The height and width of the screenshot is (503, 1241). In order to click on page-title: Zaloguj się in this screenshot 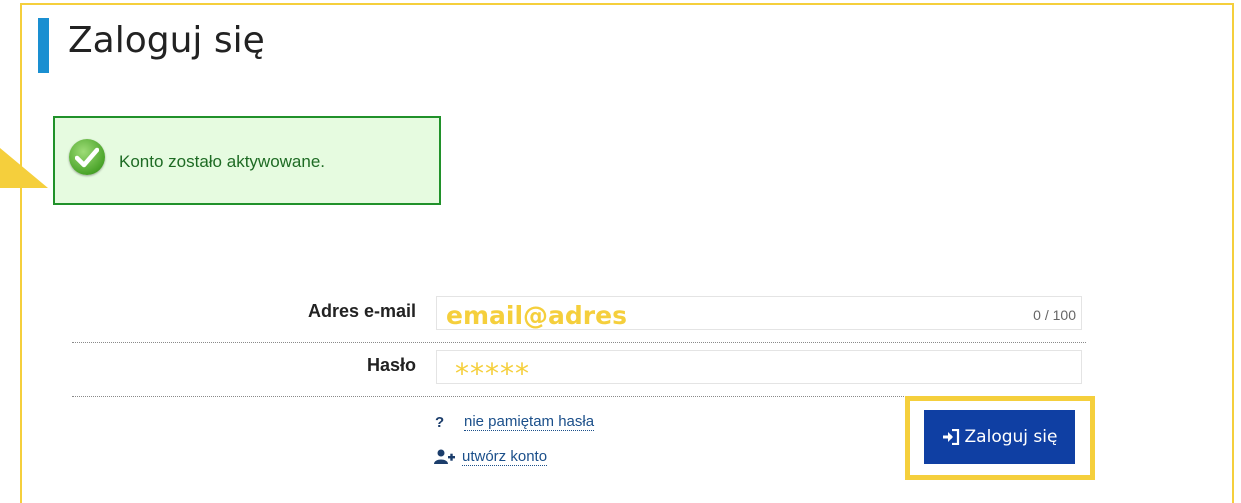, I will do `click(166, 40)`.